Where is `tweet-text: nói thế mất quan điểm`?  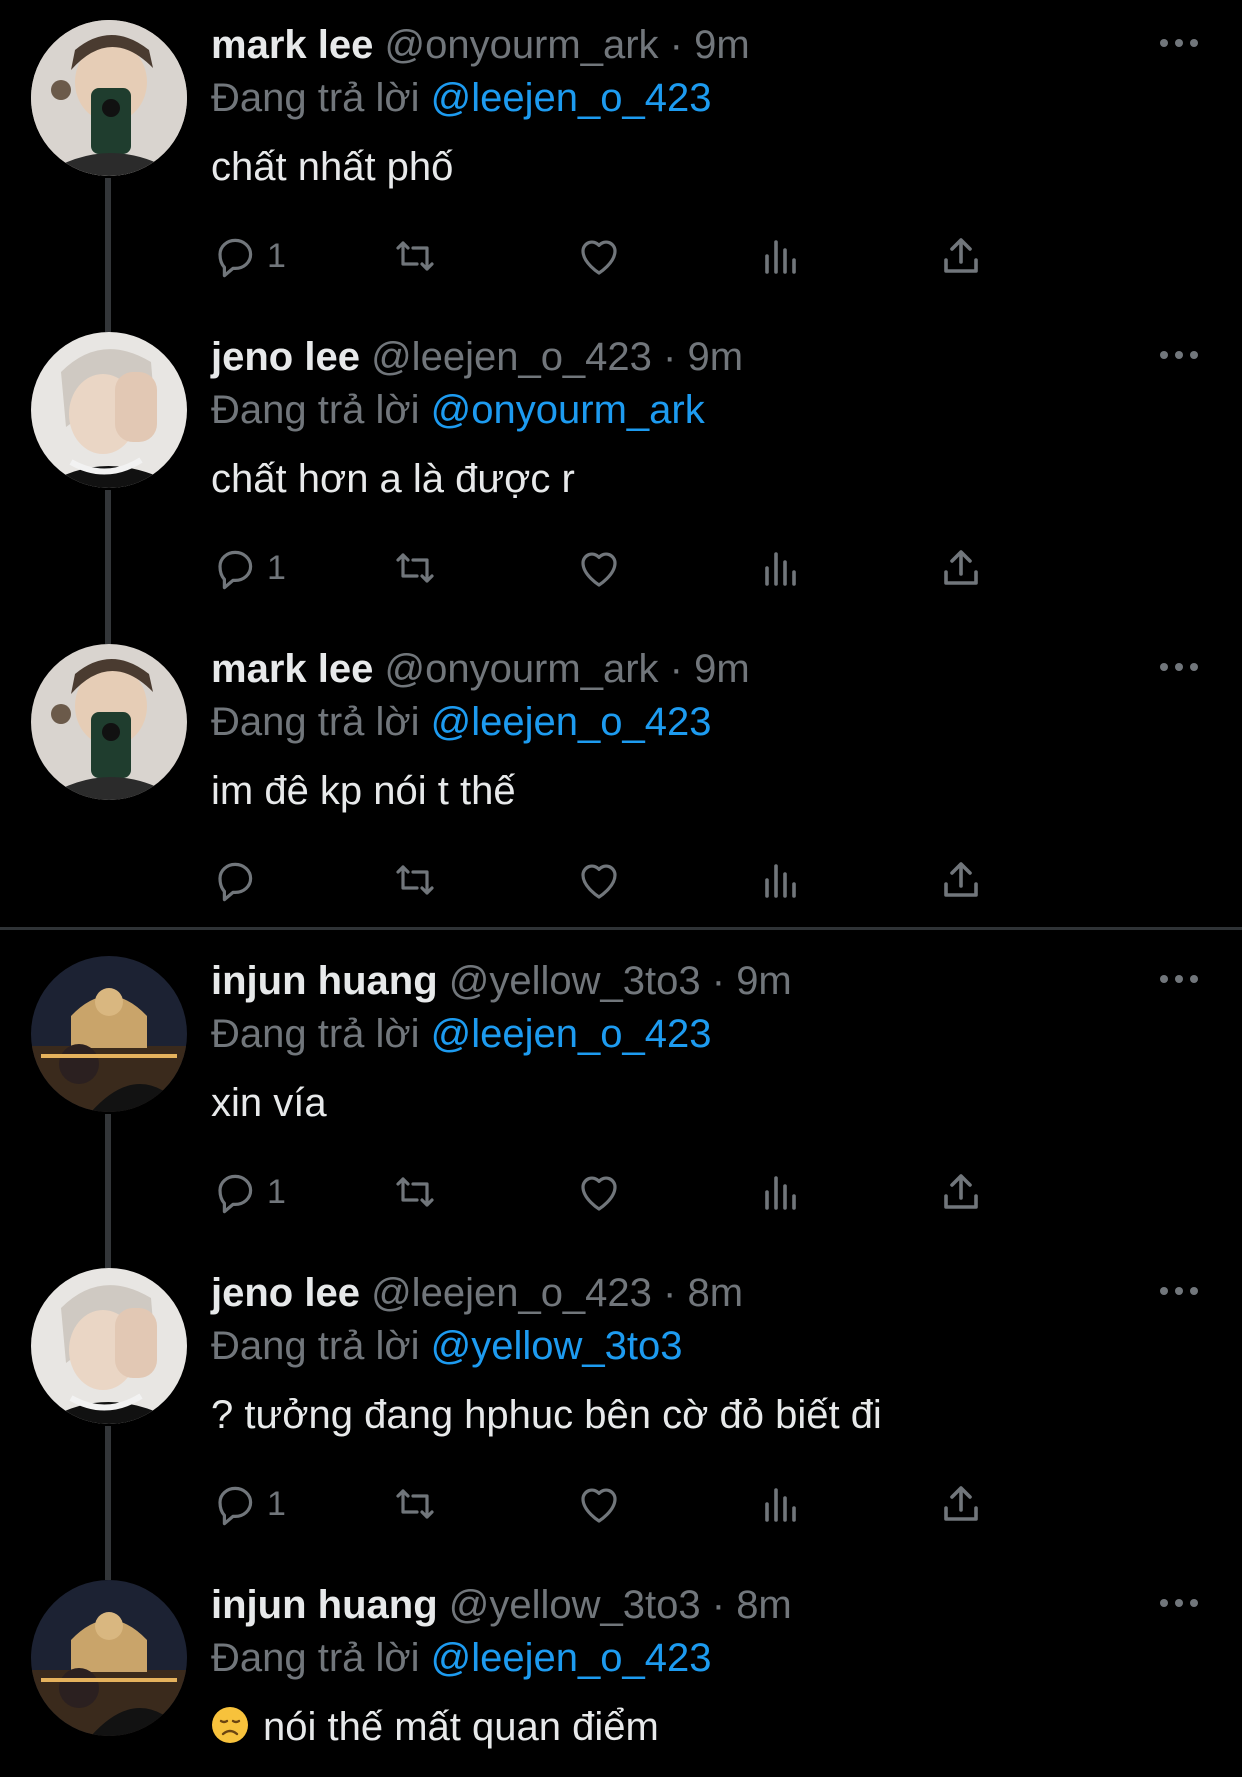 tweet-text: nói thế mất quan điểm is located at coordinates (435, 1727).